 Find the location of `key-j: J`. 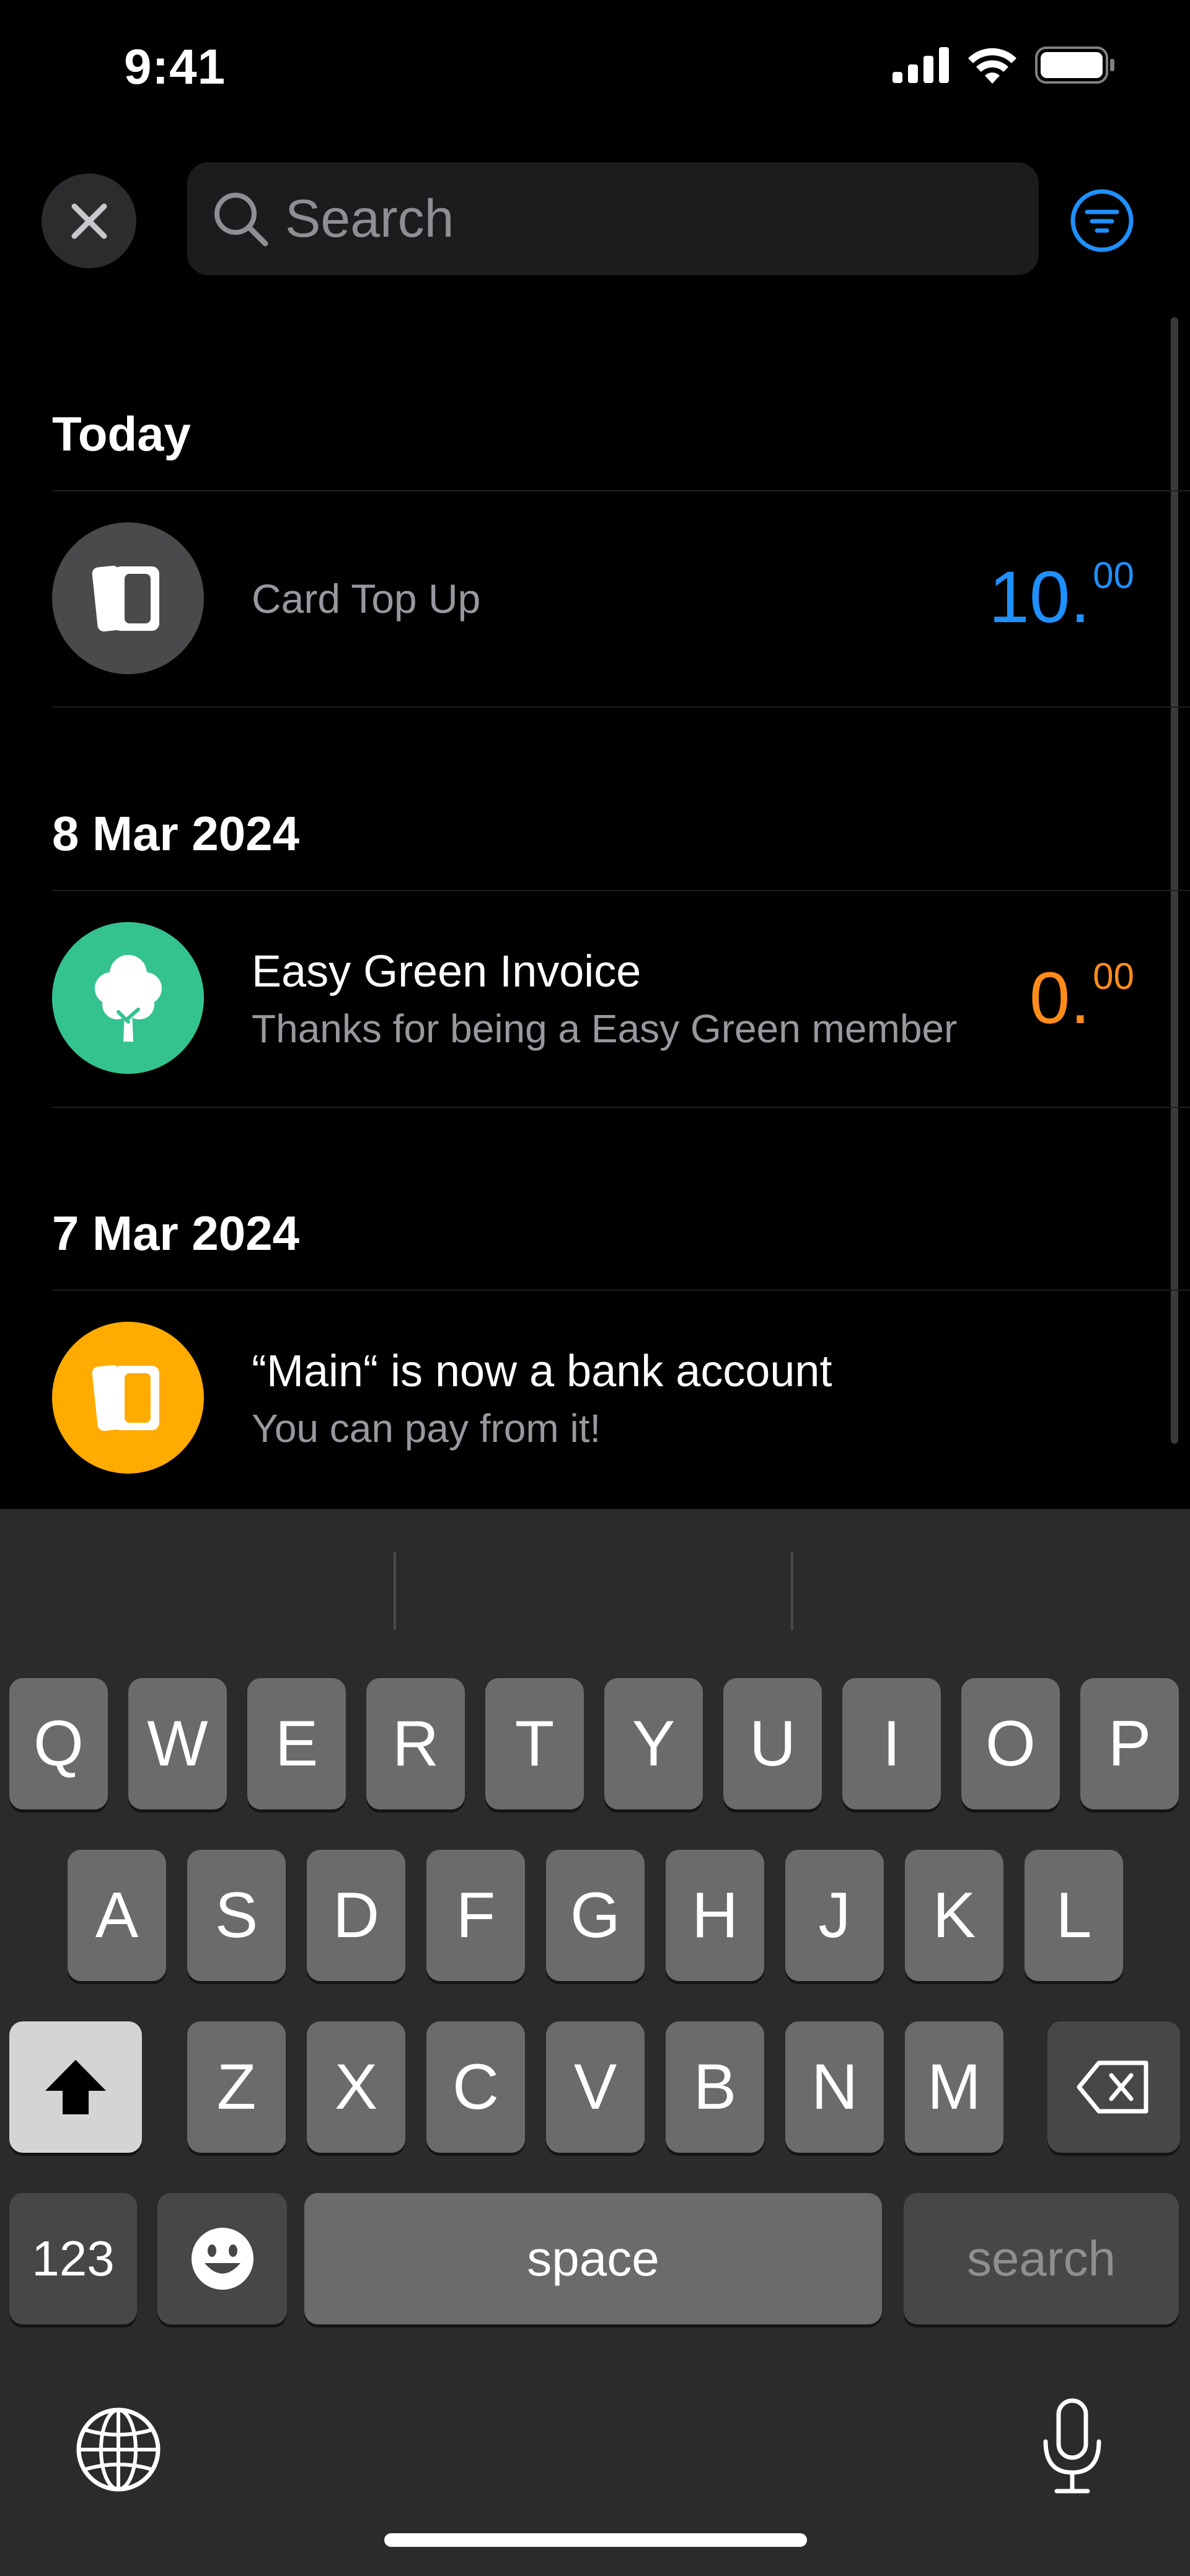

key-j: J is located at coordinates (834, 1916).